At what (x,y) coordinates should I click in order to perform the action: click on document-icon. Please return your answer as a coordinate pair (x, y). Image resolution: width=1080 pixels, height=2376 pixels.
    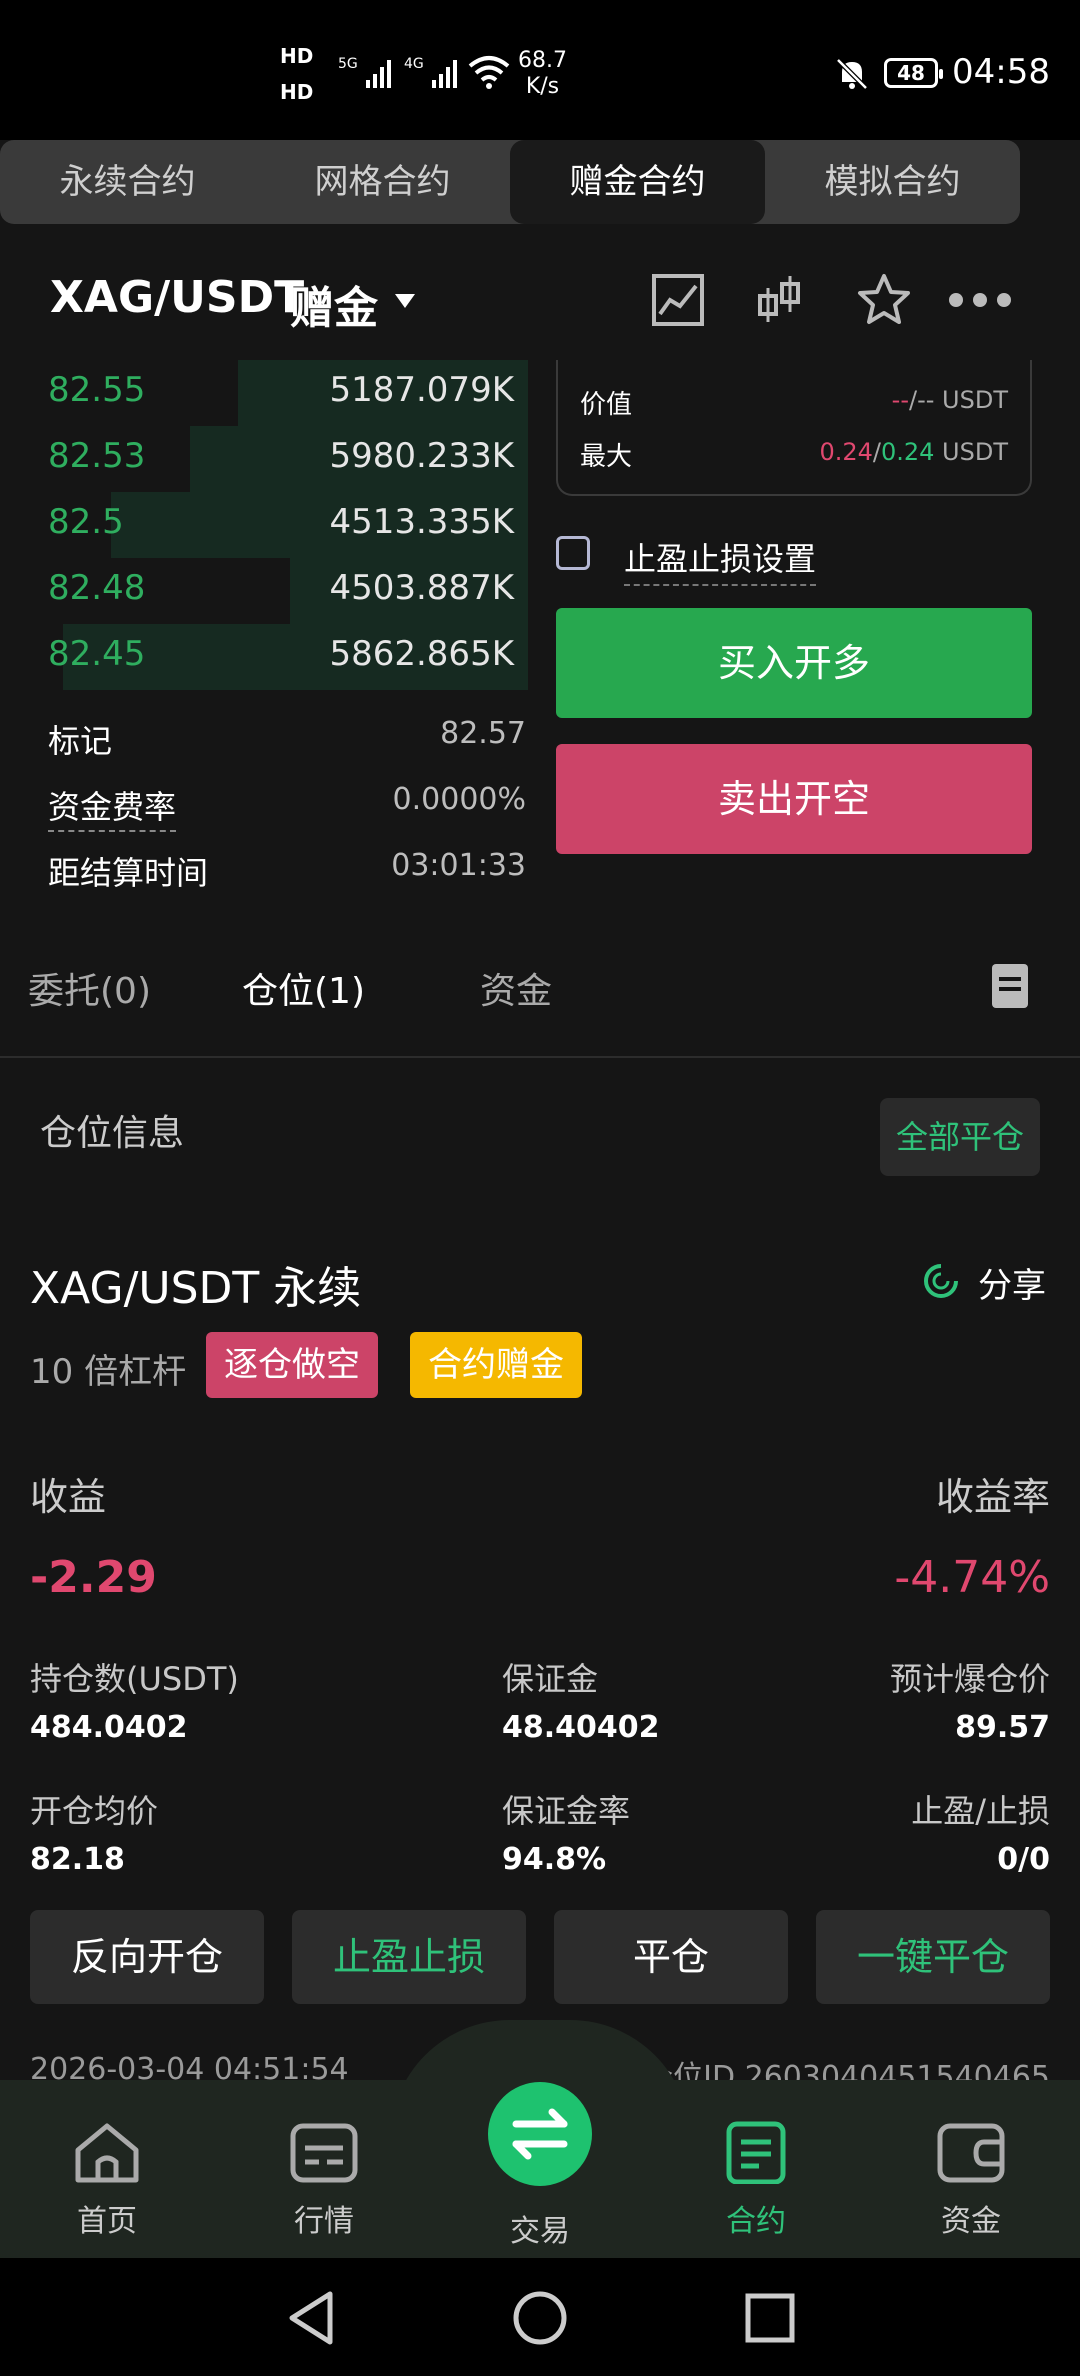
    Looking at the image, I should click on (1010, 986).